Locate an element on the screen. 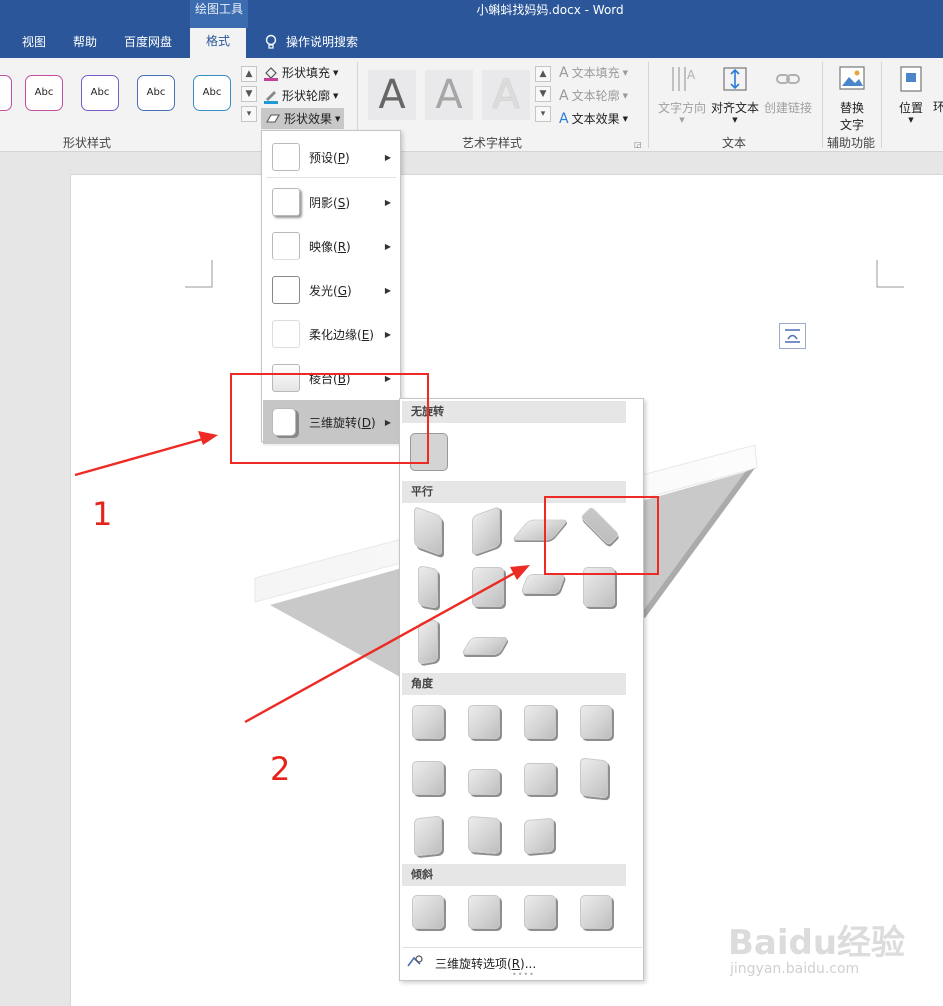 The image size is (943, 1006). dialog-launcher-icon: ◲ is located at coordinates (638, 144).